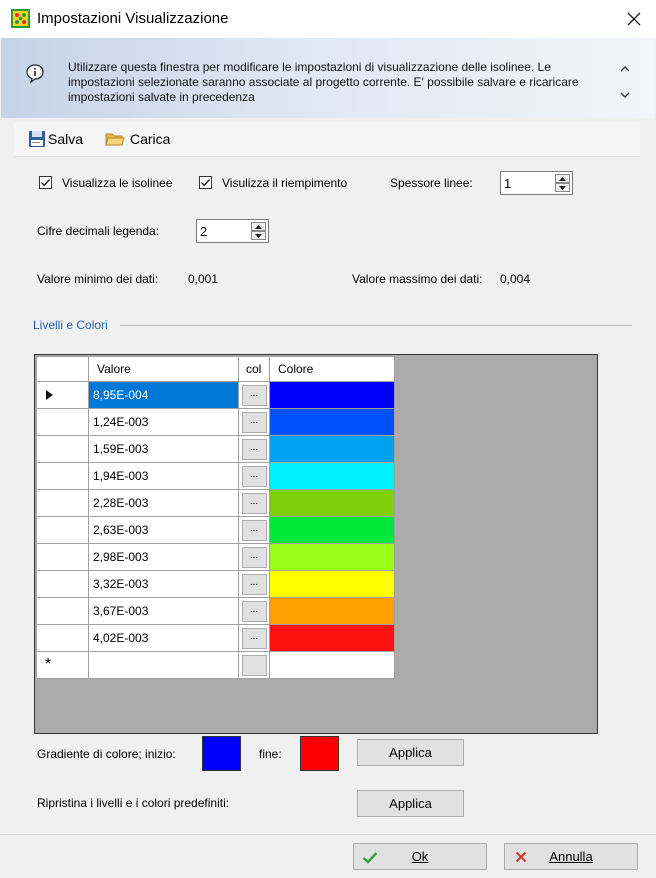 This screenshot has width=656, height=878. I want to click on level-value-cell: 1,24E-003, so click(163, 422).